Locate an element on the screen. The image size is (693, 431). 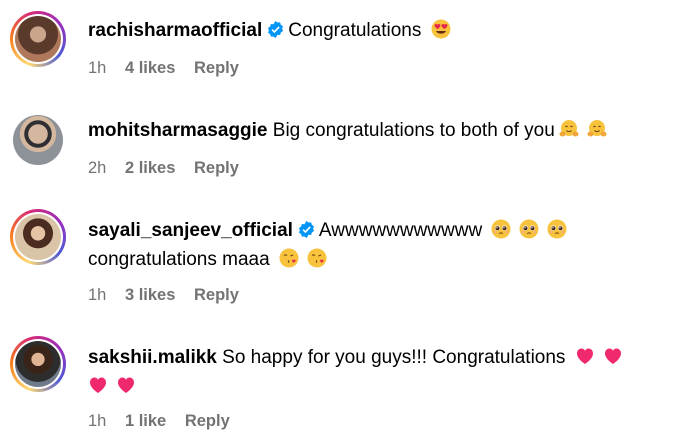
comment-likes: 1 like is located at coordinates (145, 421).